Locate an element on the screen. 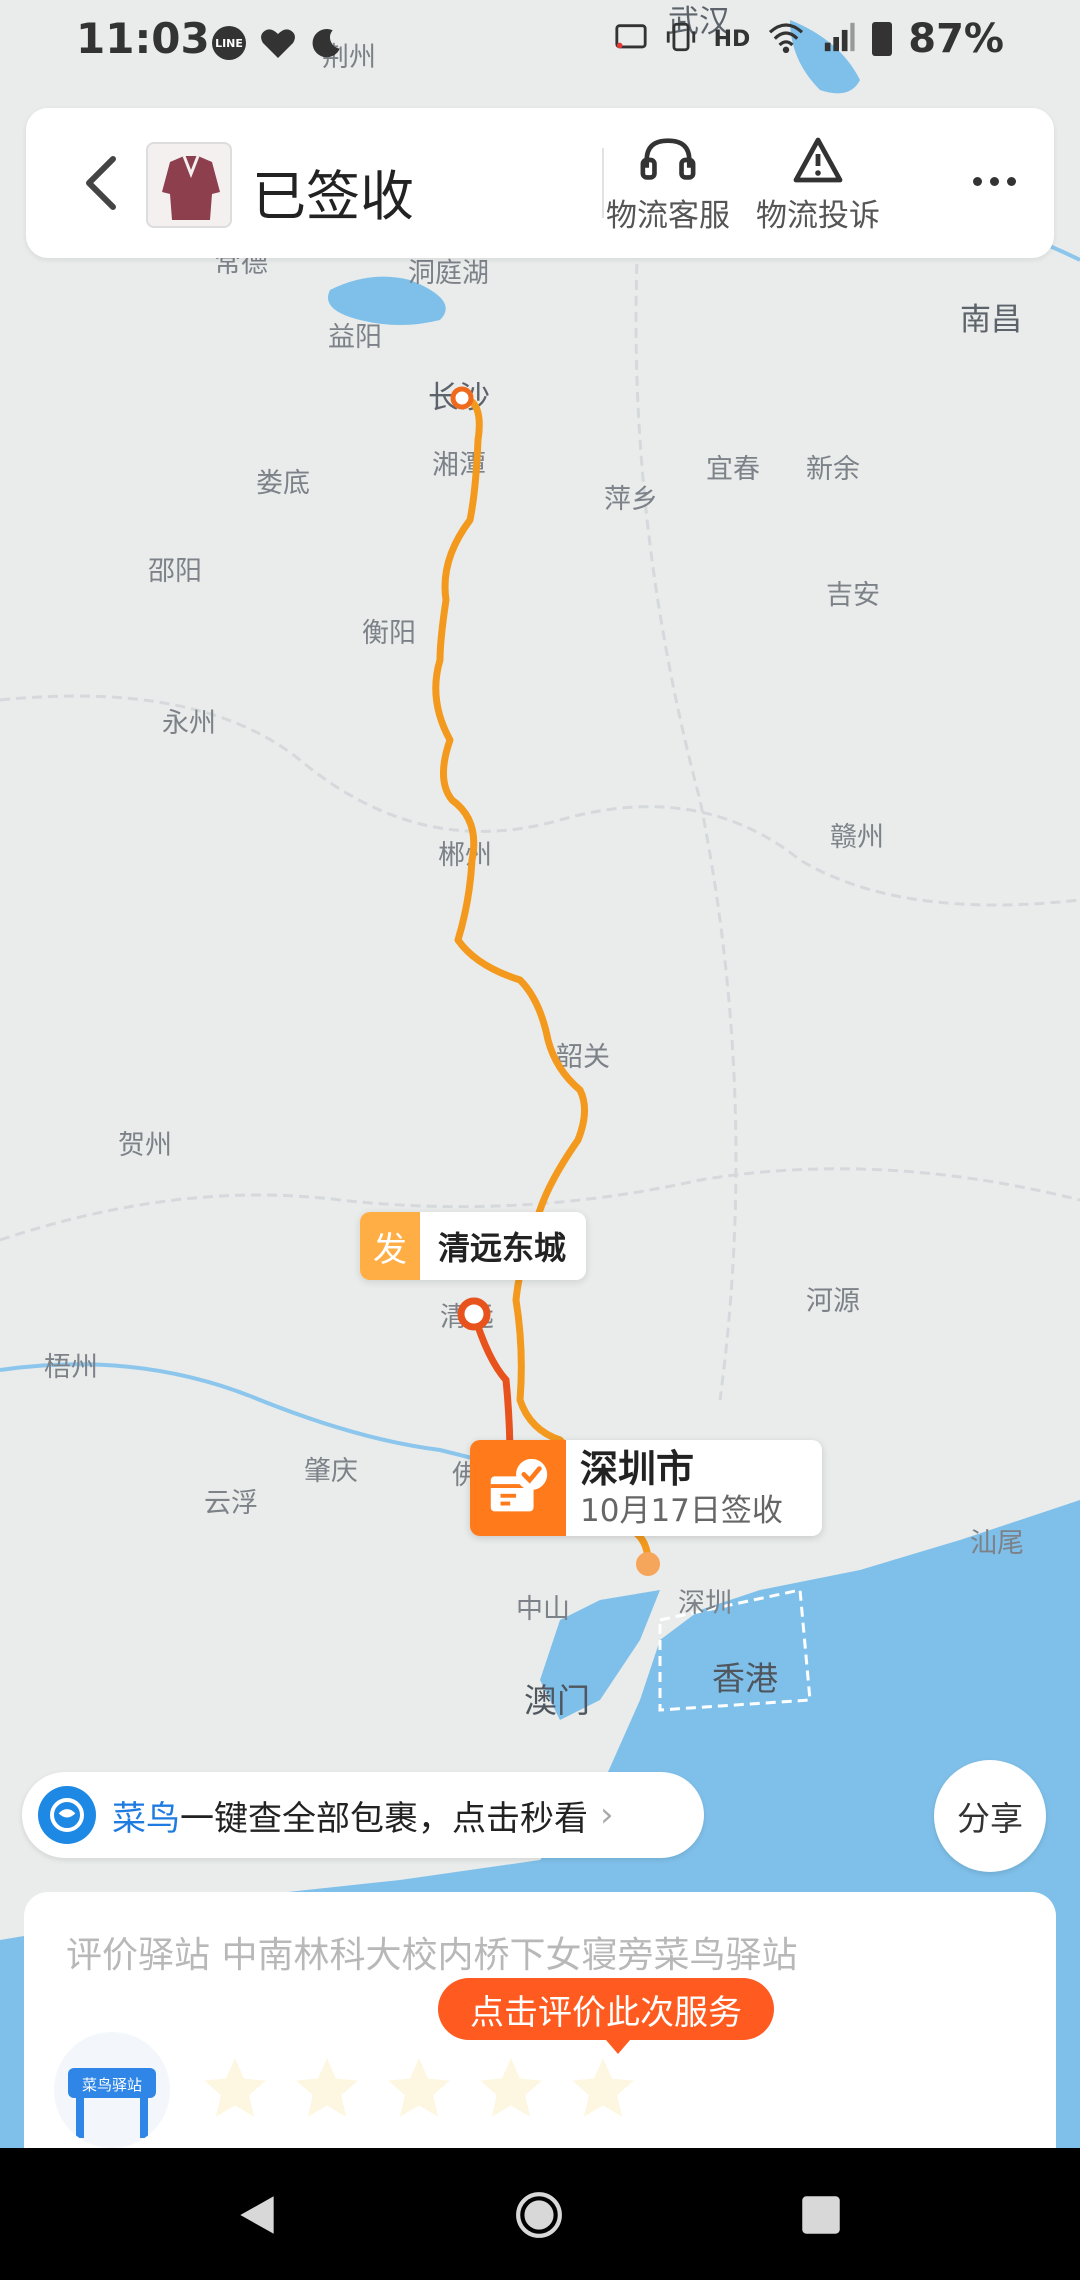 Image resolution: width=1080 pixels, height=2280 pixels. status-bar: 11:03 LINE HD 87% is located at coordinates (540, 45).